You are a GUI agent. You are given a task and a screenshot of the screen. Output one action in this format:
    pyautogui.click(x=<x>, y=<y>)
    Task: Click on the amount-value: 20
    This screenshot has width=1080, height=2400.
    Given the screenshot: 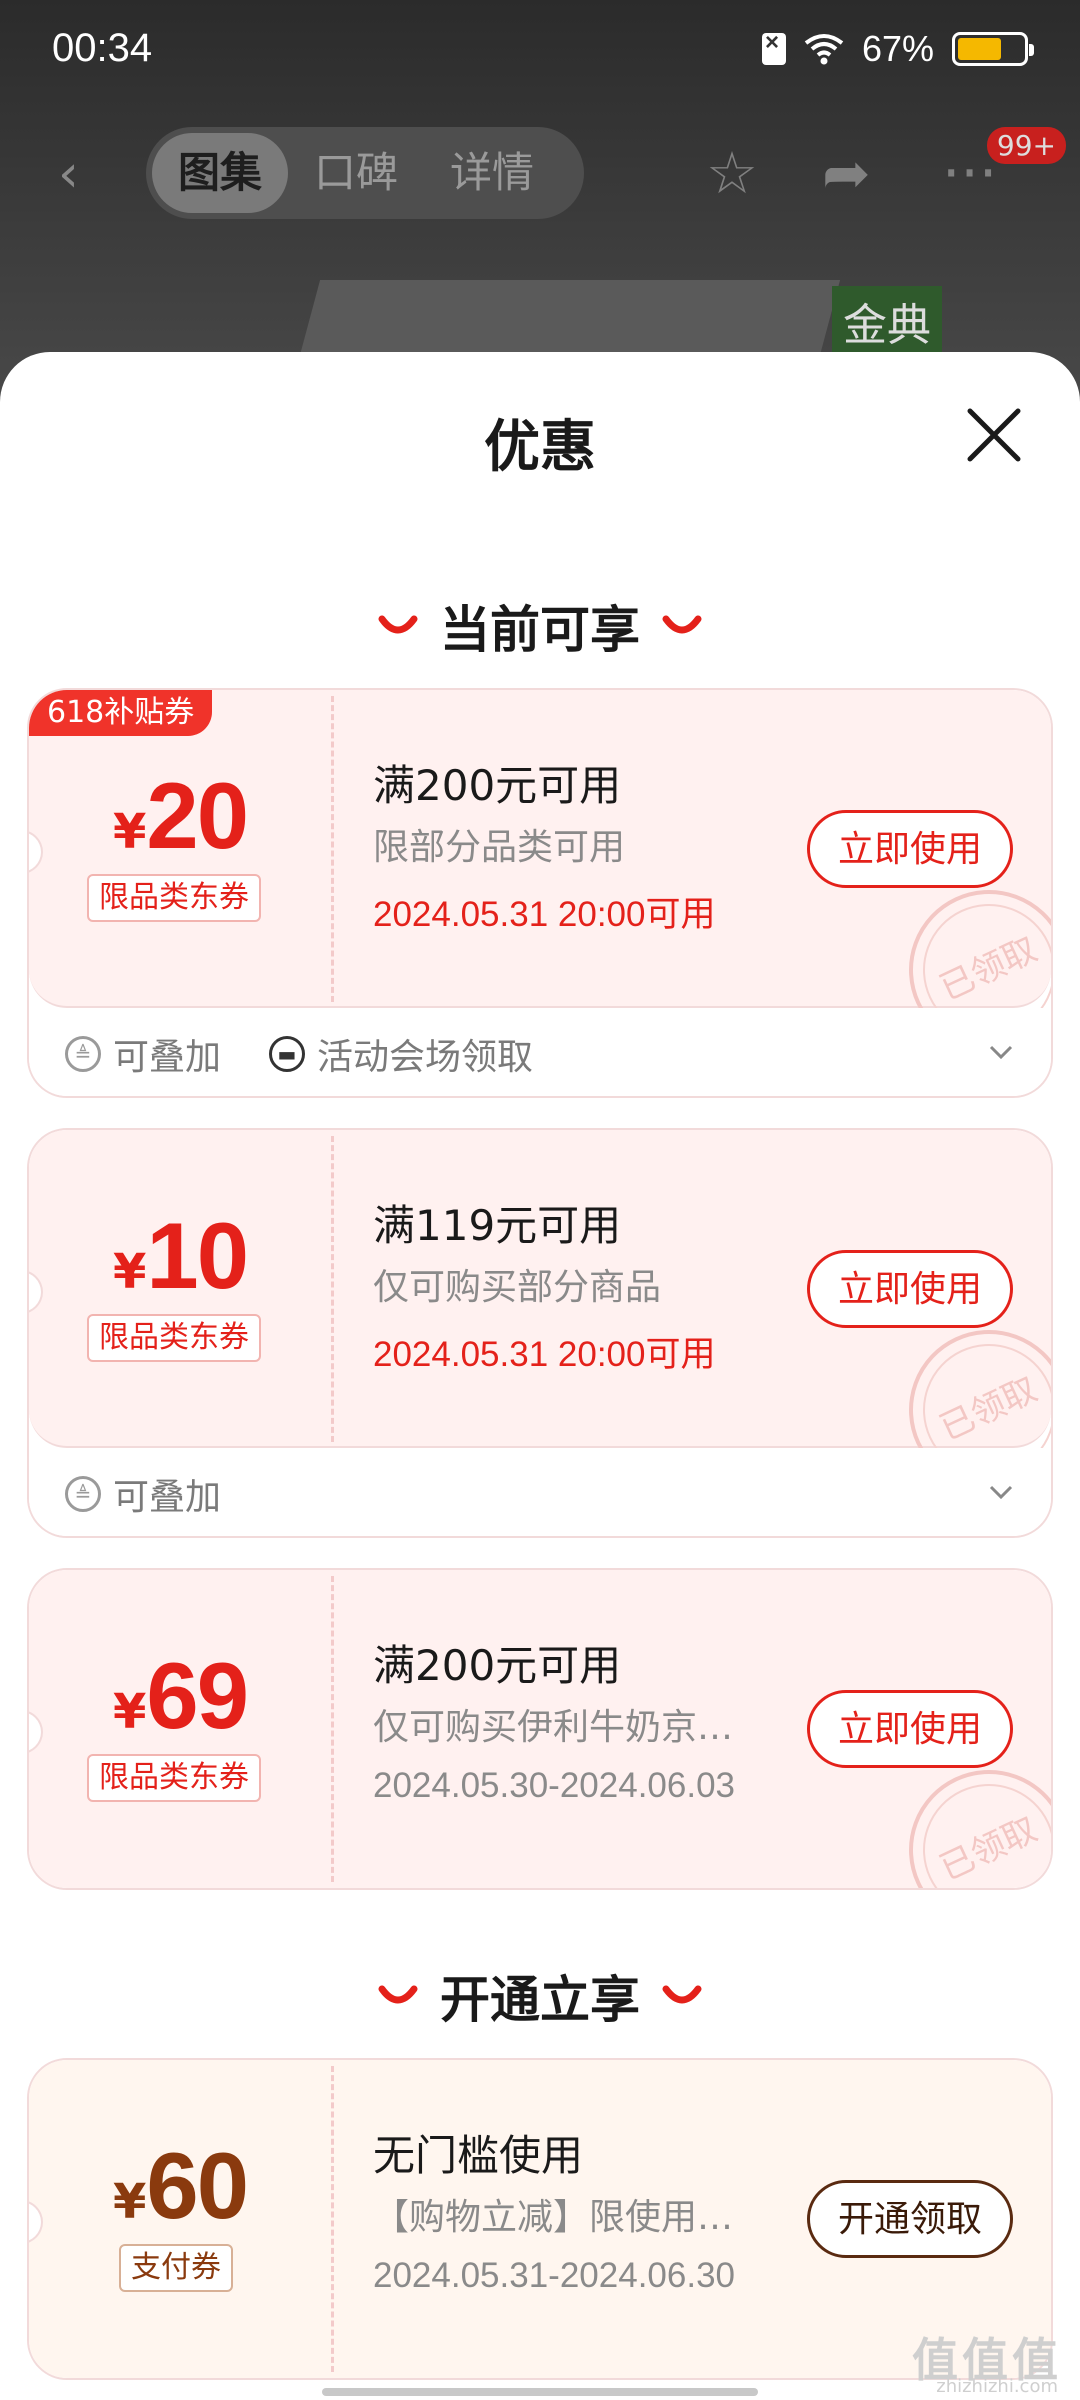 What is the action you would take?
    pyautogui.click(x=197, y=815)
    